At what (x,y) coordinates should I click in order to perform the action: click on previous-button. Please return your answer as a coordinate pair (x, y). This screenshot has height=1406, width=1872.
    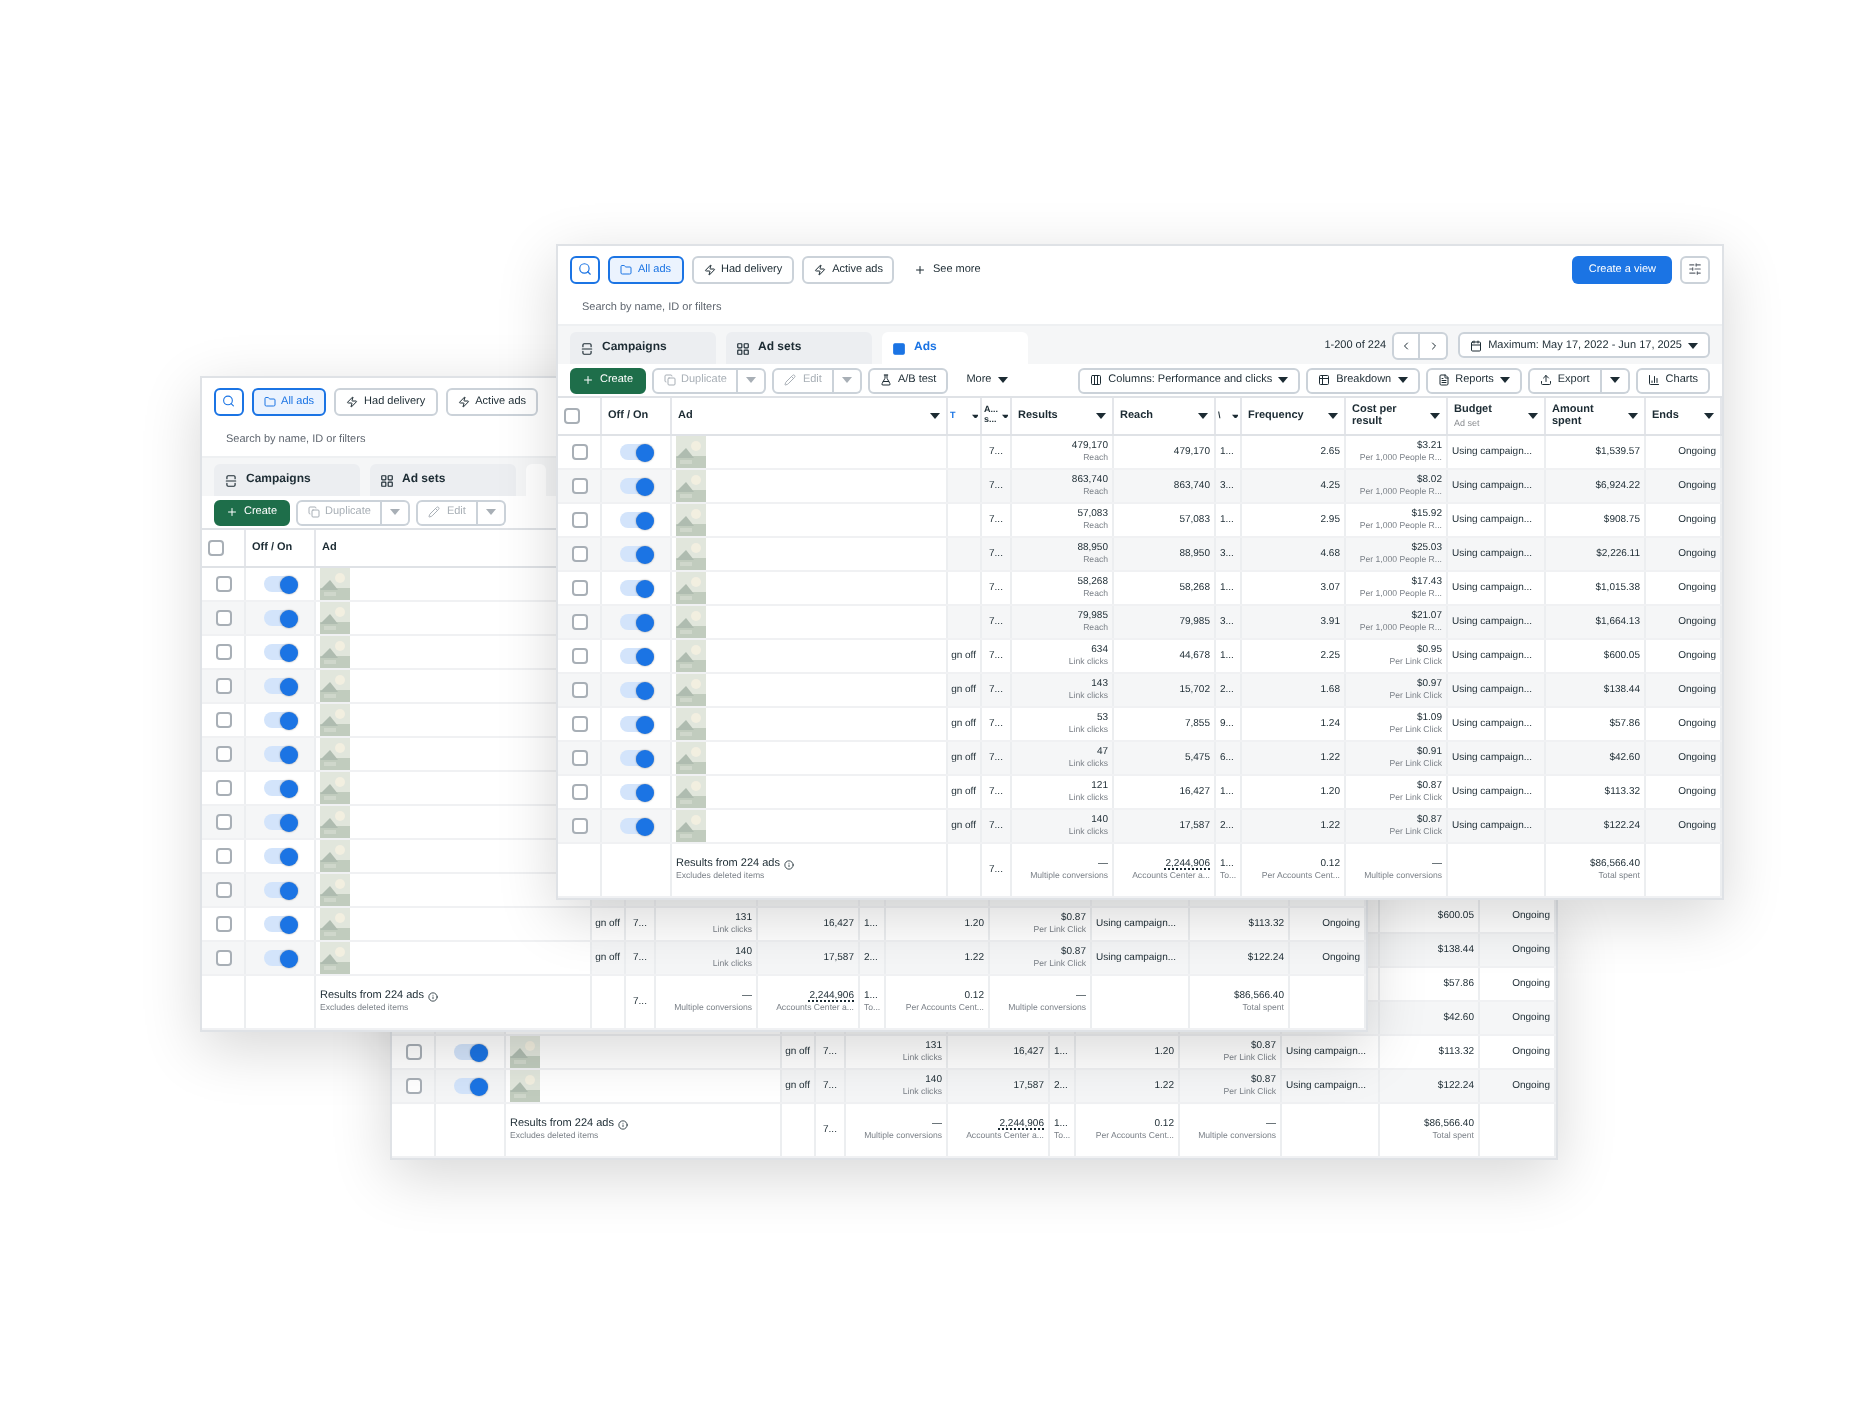
    Looking at the image, I should click on (1406, 345).